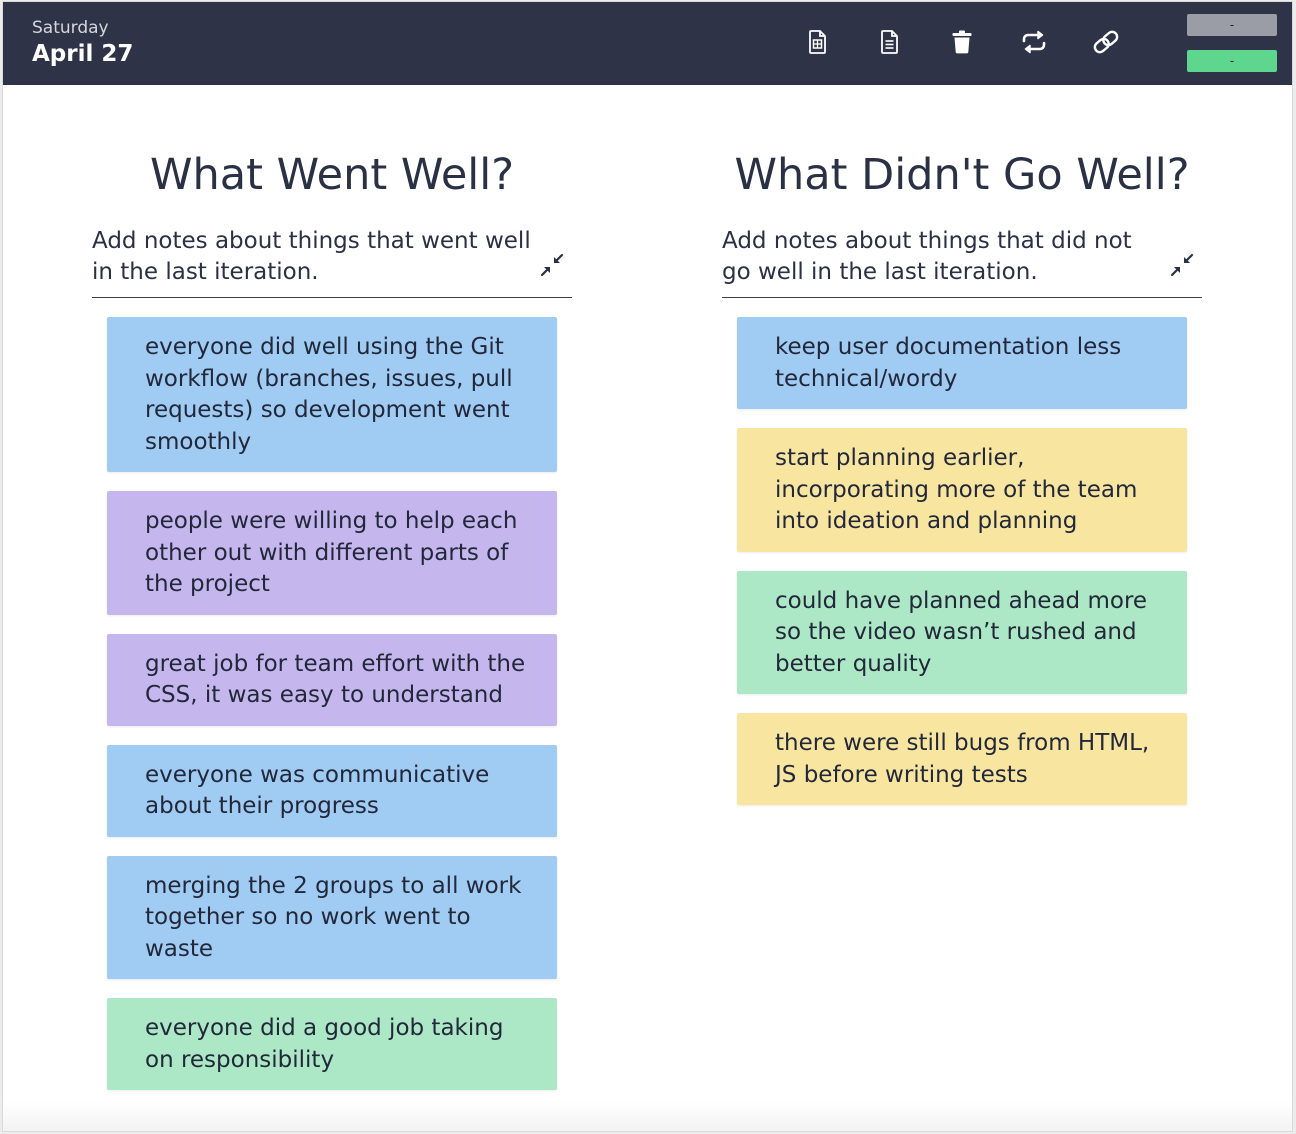 Image resolution: width=1296 pixels, height=1134 pixels. What do you see at coordinates (83, 54) in the screenshot?
I see `date-label: April 27` at bounding box center [83, 54].